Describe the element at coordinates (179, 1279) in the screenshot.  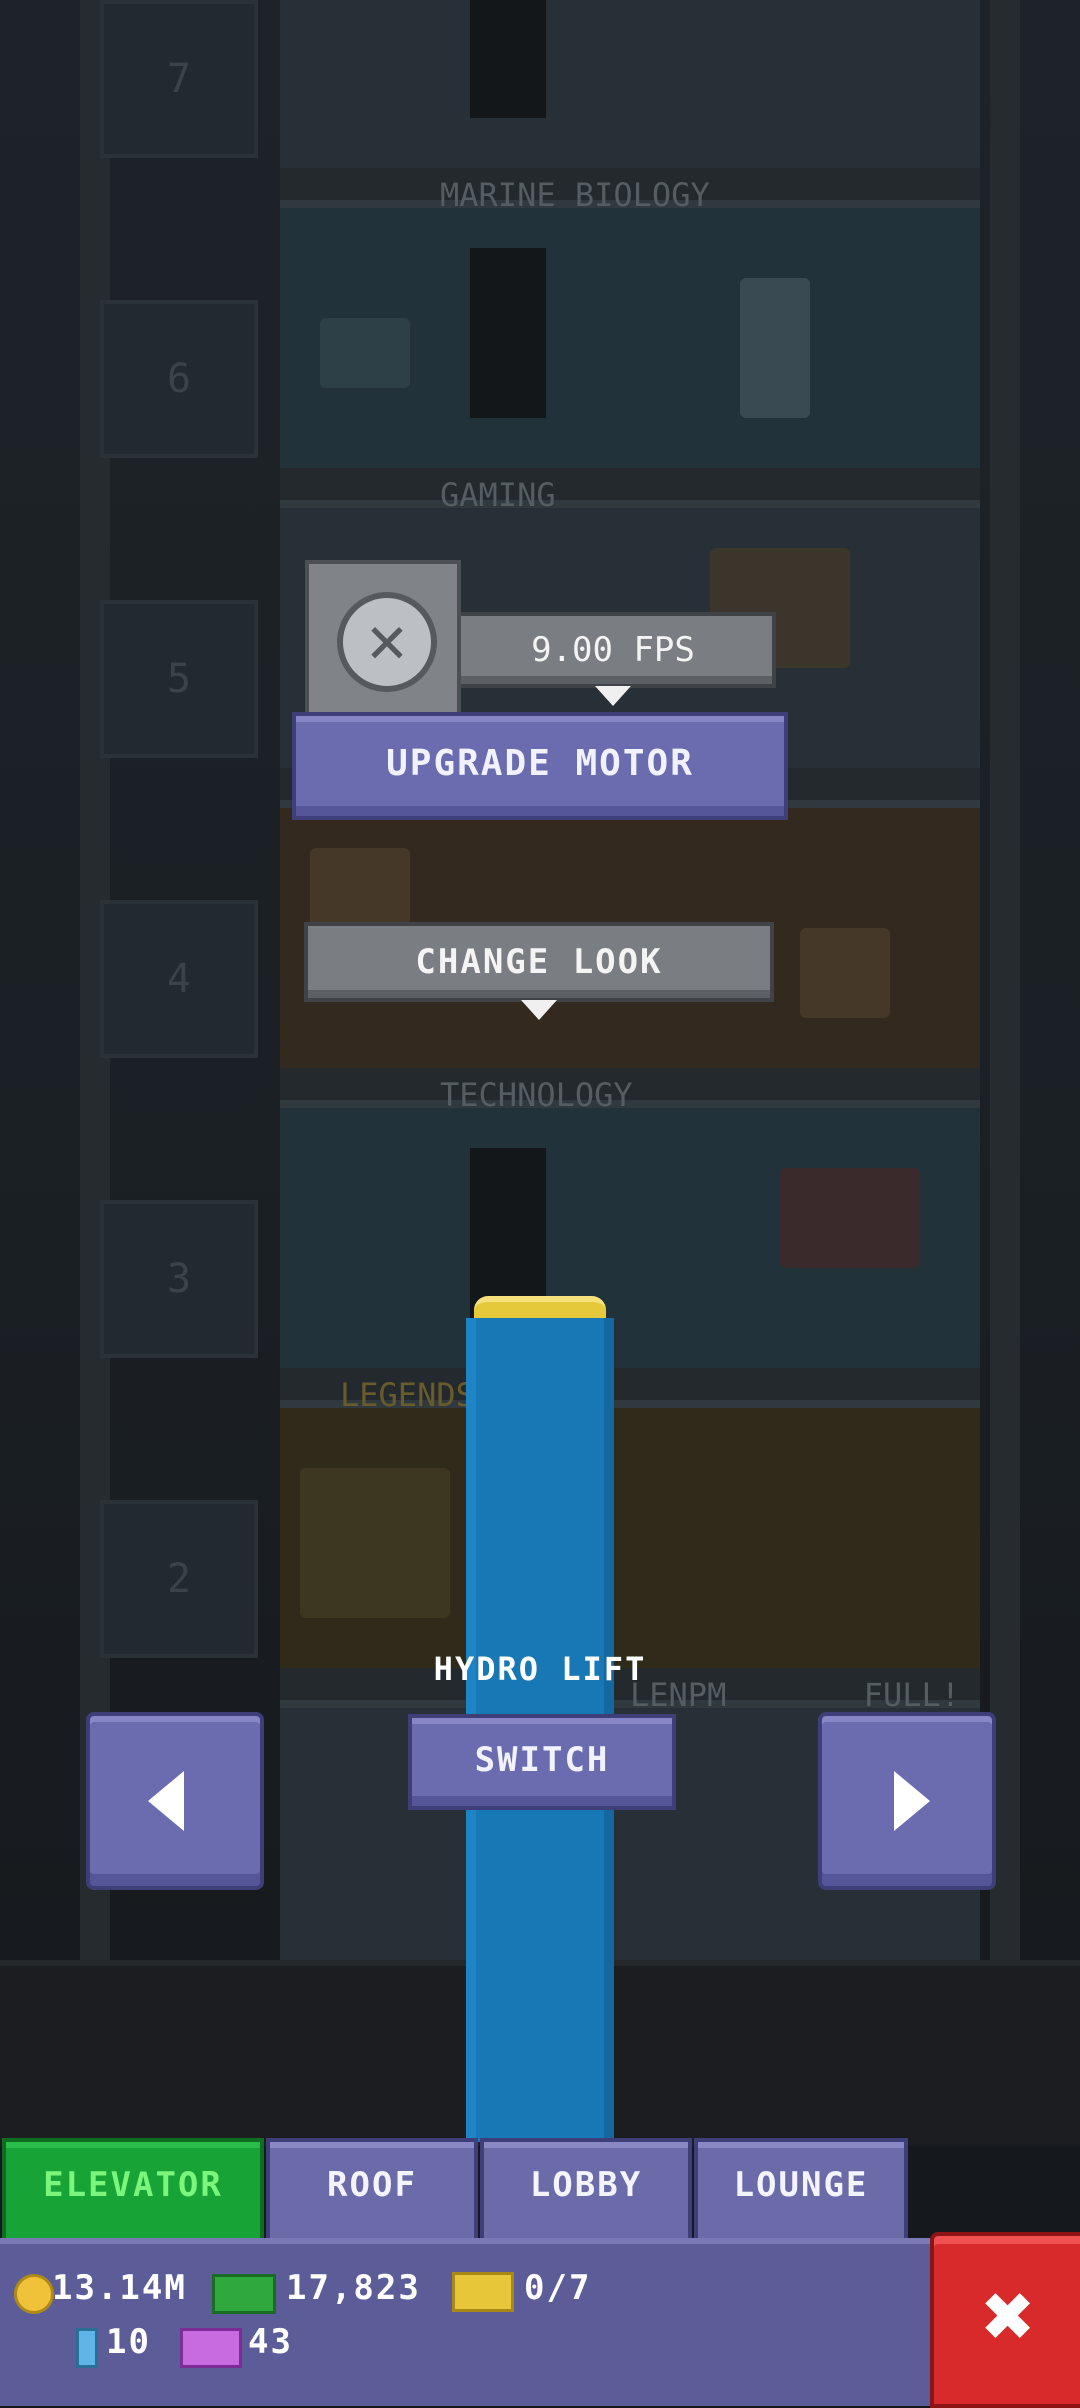
I see `floor-number-3: 3` at that location.